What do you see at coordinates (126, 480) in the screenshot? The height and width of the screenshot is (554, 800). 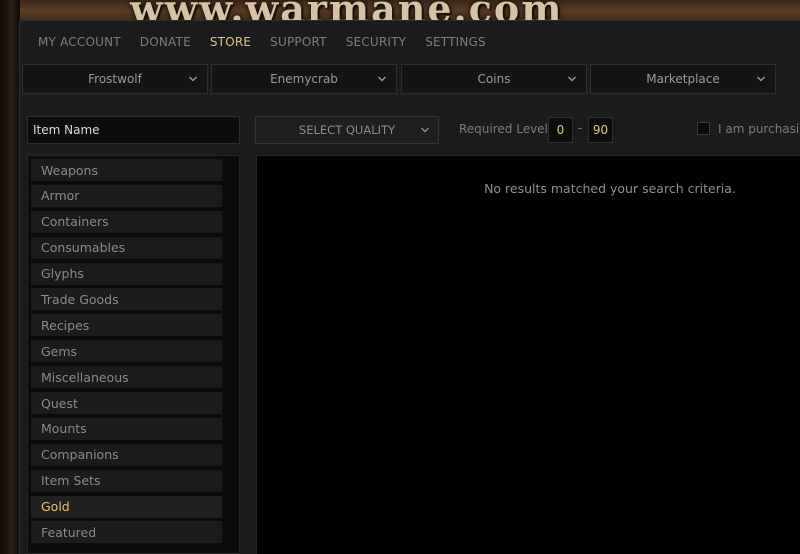 I see `category-item-sets: Item Sets` at bounding box center [126, 480].